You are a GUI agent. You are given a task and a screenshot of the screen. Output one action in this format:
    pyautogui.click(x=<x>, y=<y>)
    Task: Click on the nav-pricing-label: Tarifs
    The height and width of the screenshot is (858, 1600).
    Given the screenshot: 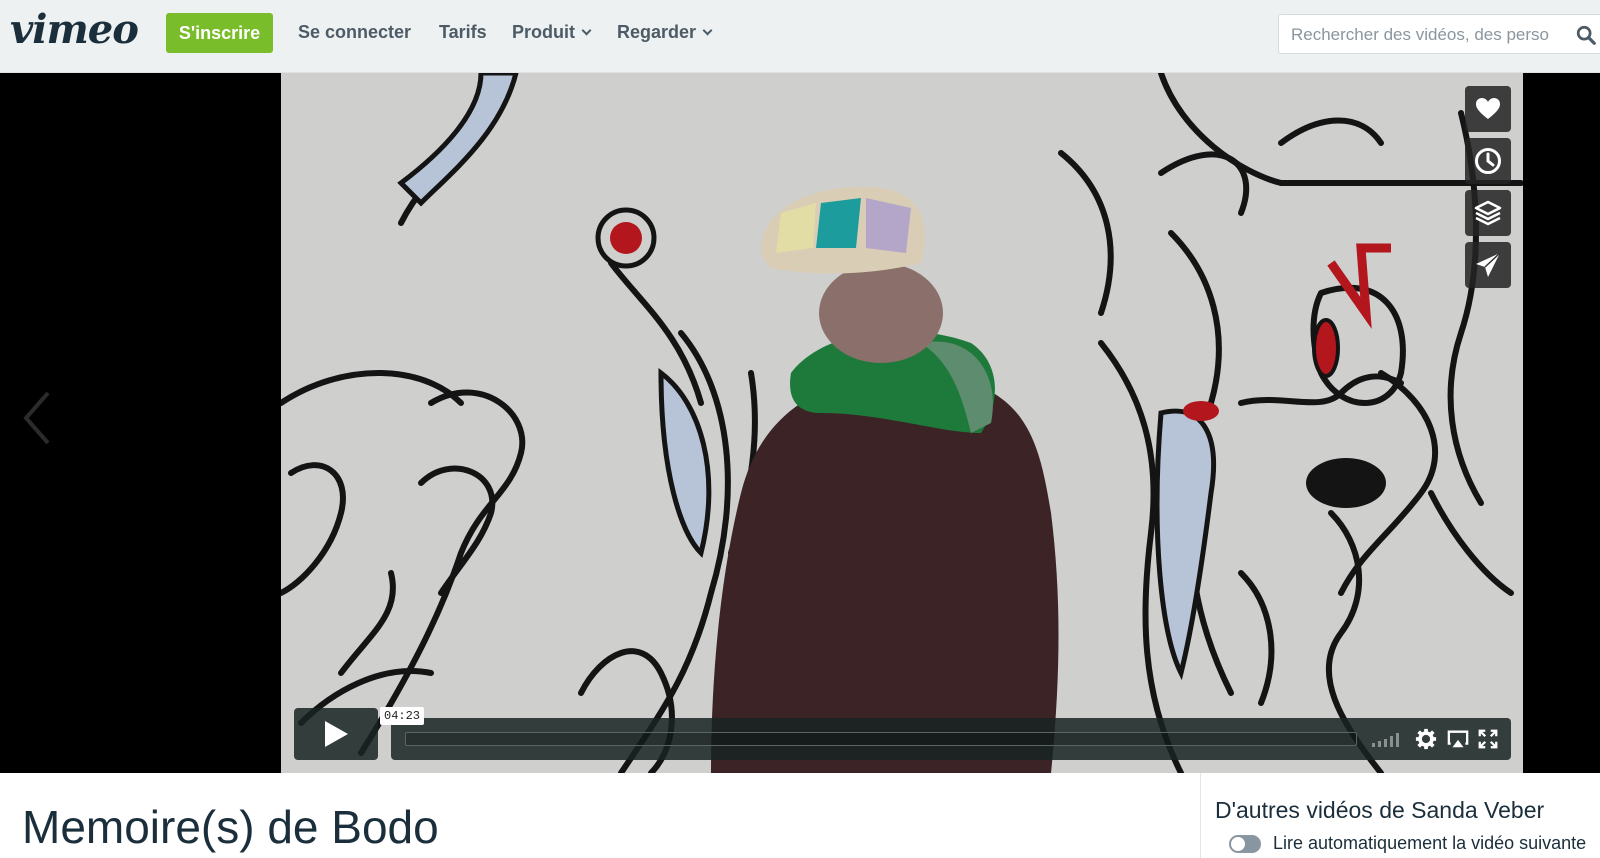 What is the action you would take?
    pyautogui.click(x=463, y=32)
    